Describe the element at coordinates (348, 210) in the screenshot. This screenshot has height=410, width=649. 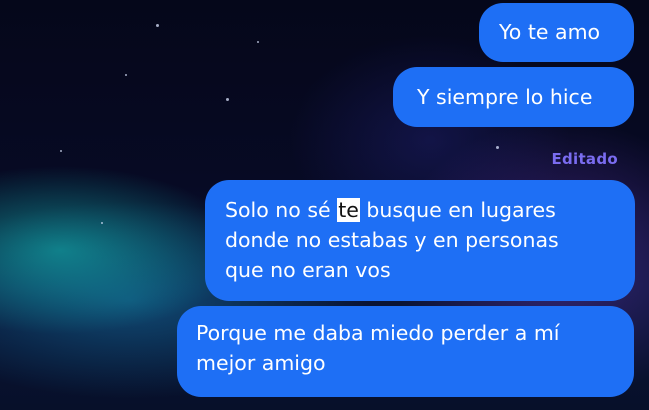
I see `highlighted-text: te` at that location.